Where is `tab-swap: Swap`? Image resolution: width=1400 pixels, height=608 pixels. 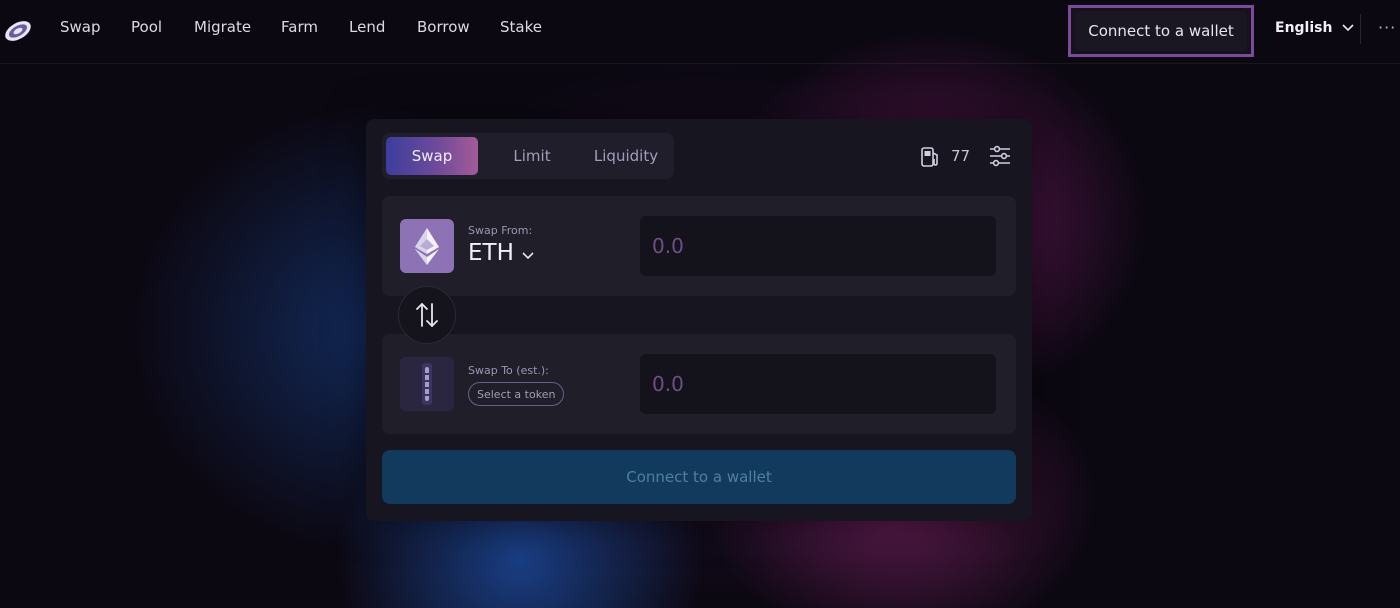
tab-swap: Swap is located at coordinates (432, 156).